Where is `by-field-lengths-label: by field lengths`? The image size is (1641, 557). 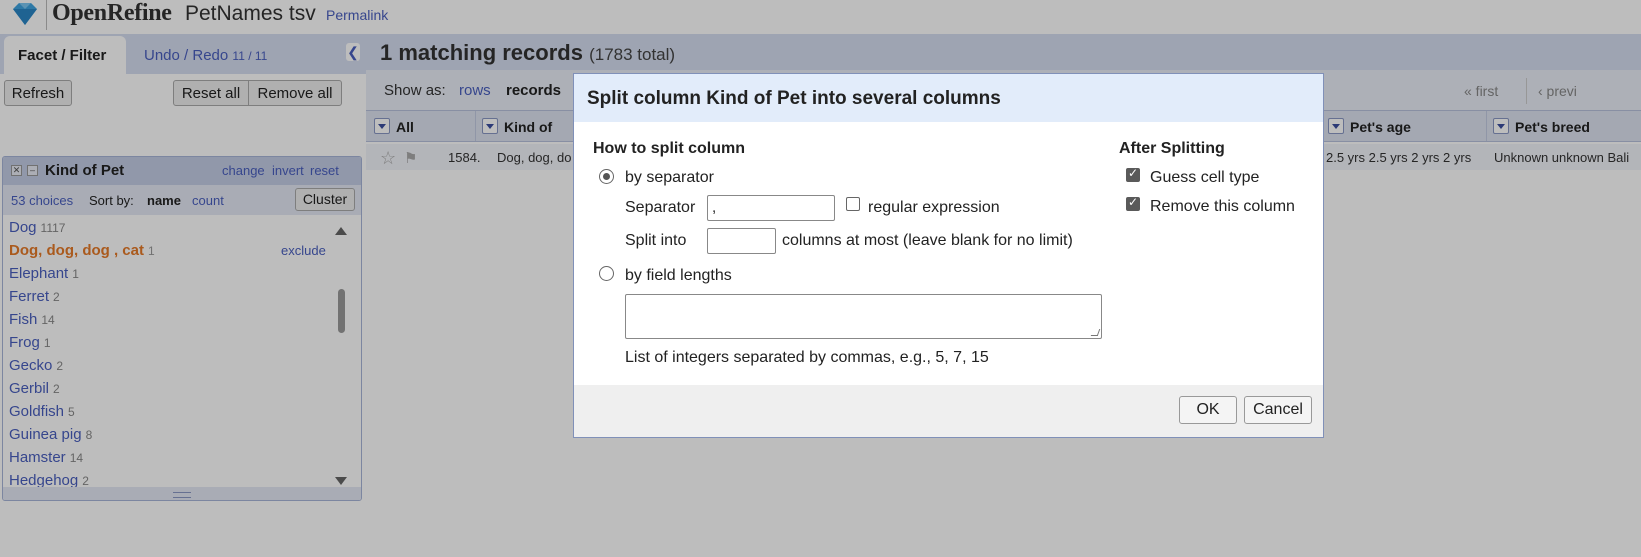
by-field-lengths-label: by field lengths is located at coordinates (678, 276).